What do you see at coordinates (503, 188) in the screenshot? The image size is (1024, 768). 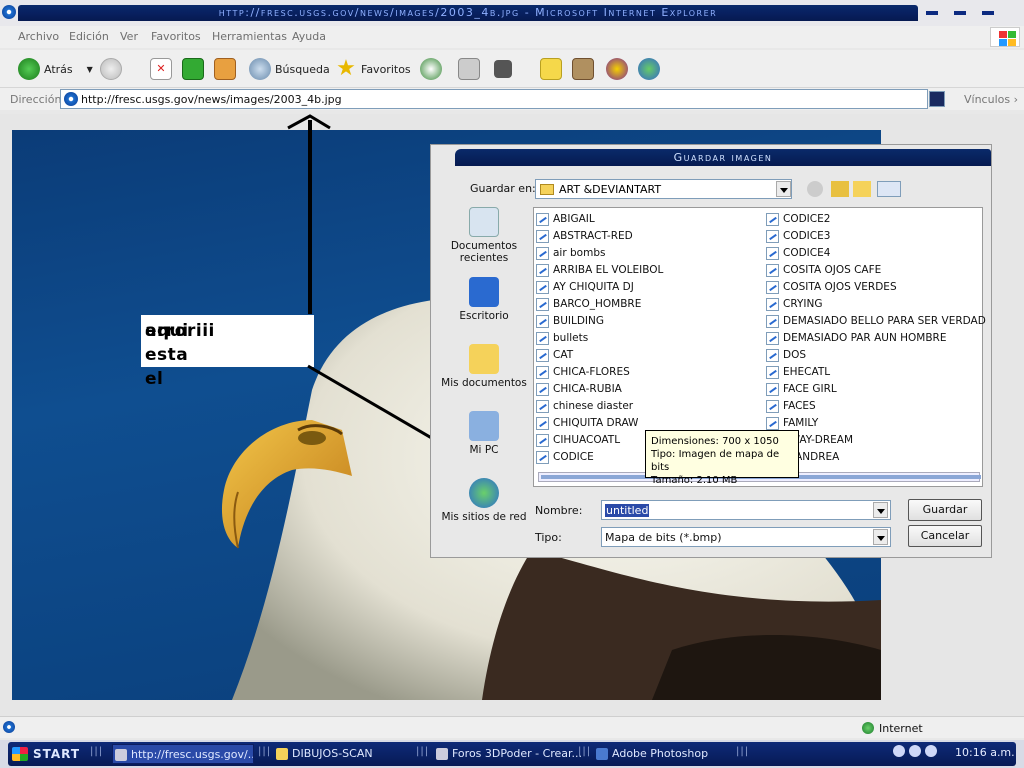 I see `save-in-label: Guardar en:` at bounding box center [503, 188].